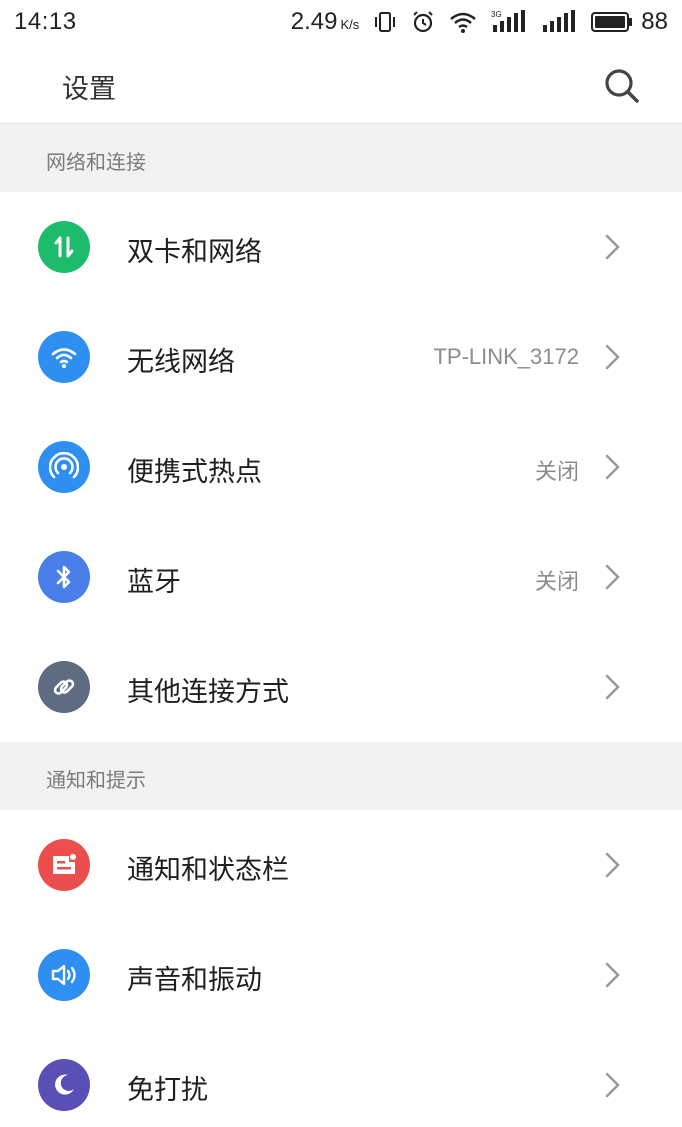  What do you see at coordinates (181, 362) in the screenshot?
I see `item-label: 无线网络` at bounding box center [181, 362].